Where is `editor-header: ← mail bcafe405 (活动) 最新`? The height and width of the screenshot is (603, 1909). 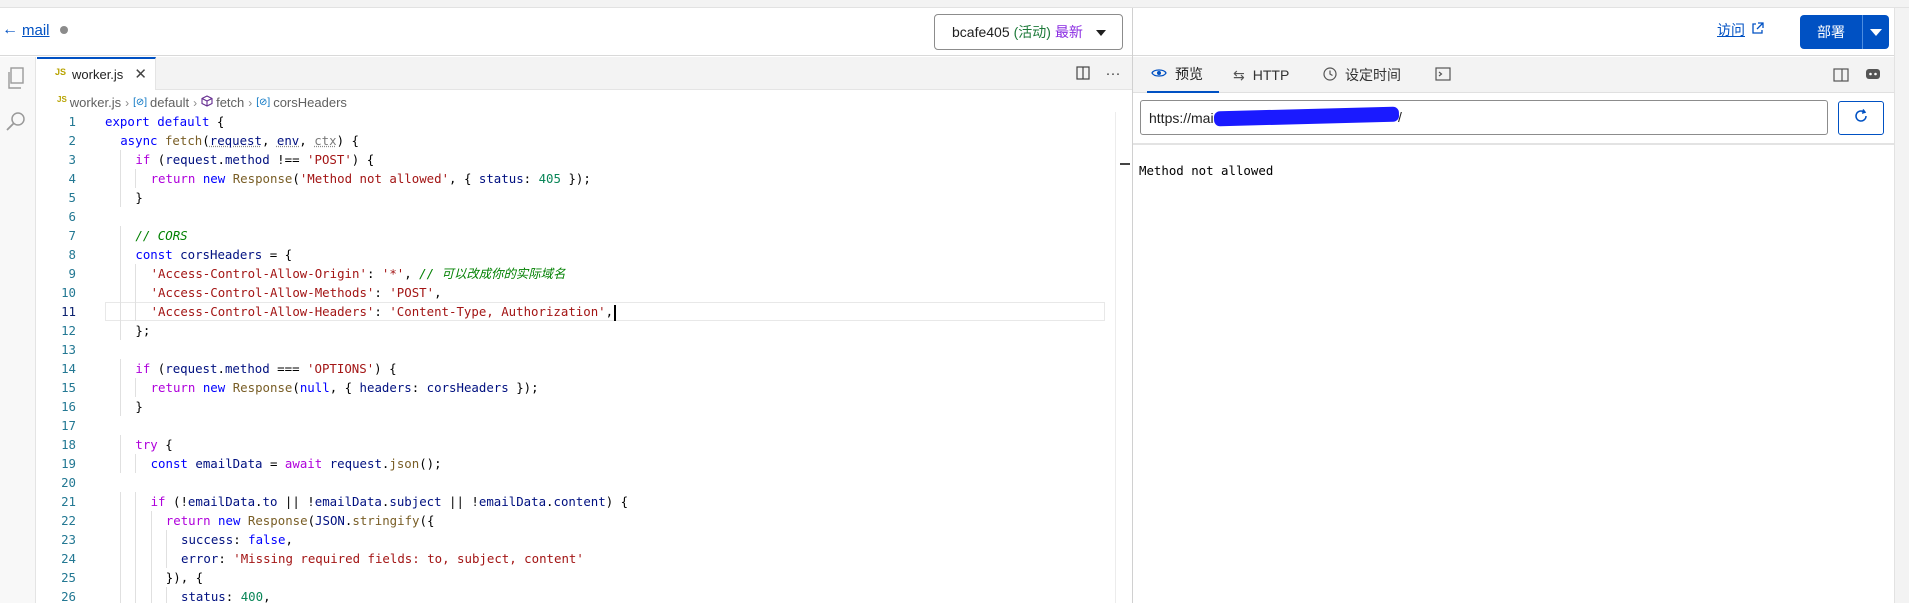
editor-header: ← mail bcafe405 (活动) 最新 is located at coordinates (566, 32).